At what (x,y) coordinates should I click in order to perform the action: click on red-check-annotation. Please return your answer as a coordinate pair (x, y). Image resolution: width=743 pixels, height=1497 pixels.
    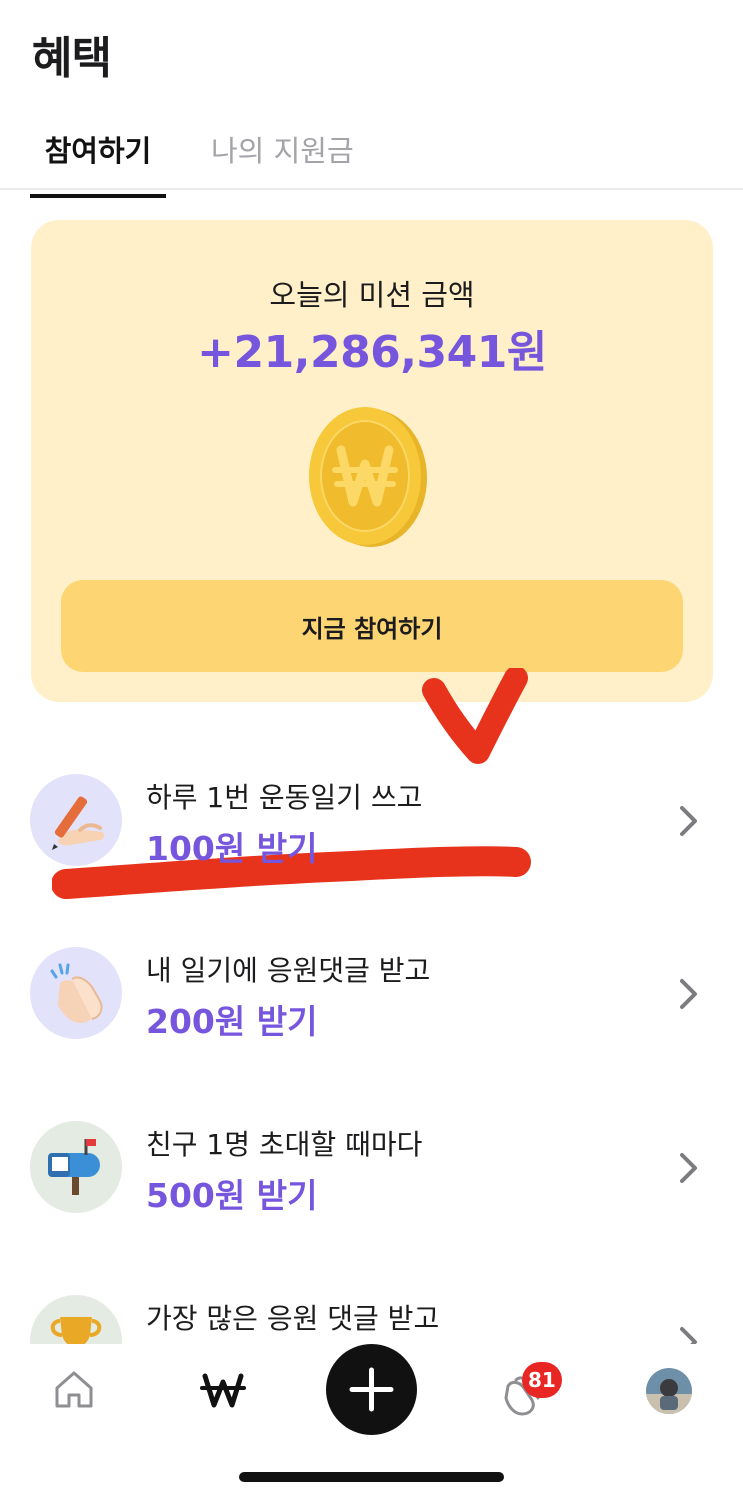
    Looking at the image, I should click on (475, 716).